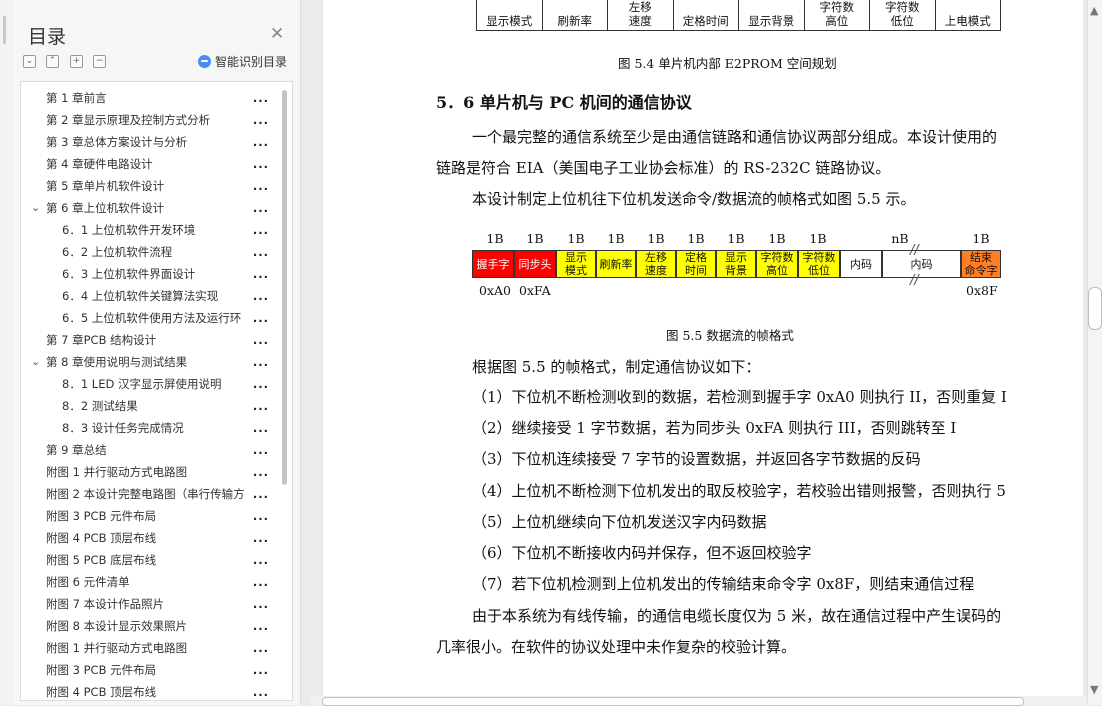 The image size is (1102, 706). What do you see at coordinates (819, 264) in the screenshot?
I see `frame-field: 字符数 低位` at bounding box center [819, 264].